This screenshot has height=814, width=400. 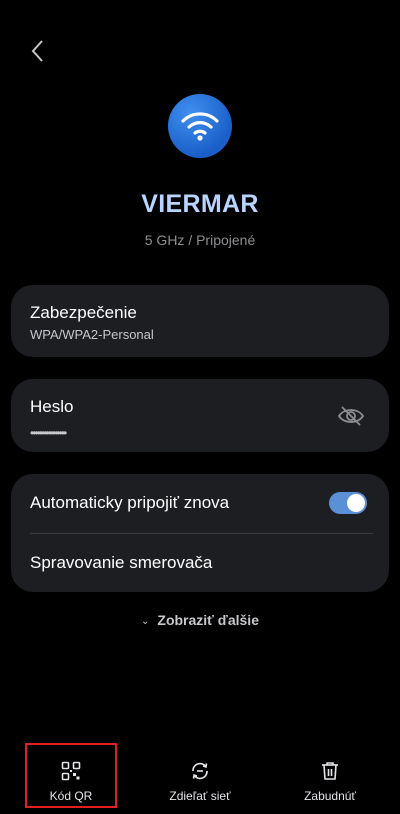 I want to click on forget-label: Zabudnúť, so click(x=330, y=796).